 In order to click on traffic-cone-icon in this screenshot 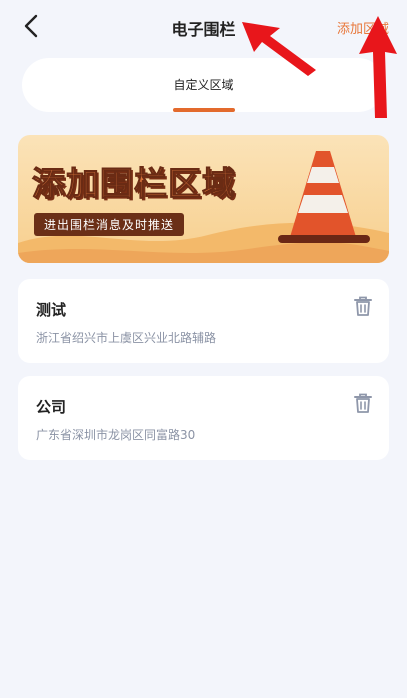, I will do `click(324, 197)`.